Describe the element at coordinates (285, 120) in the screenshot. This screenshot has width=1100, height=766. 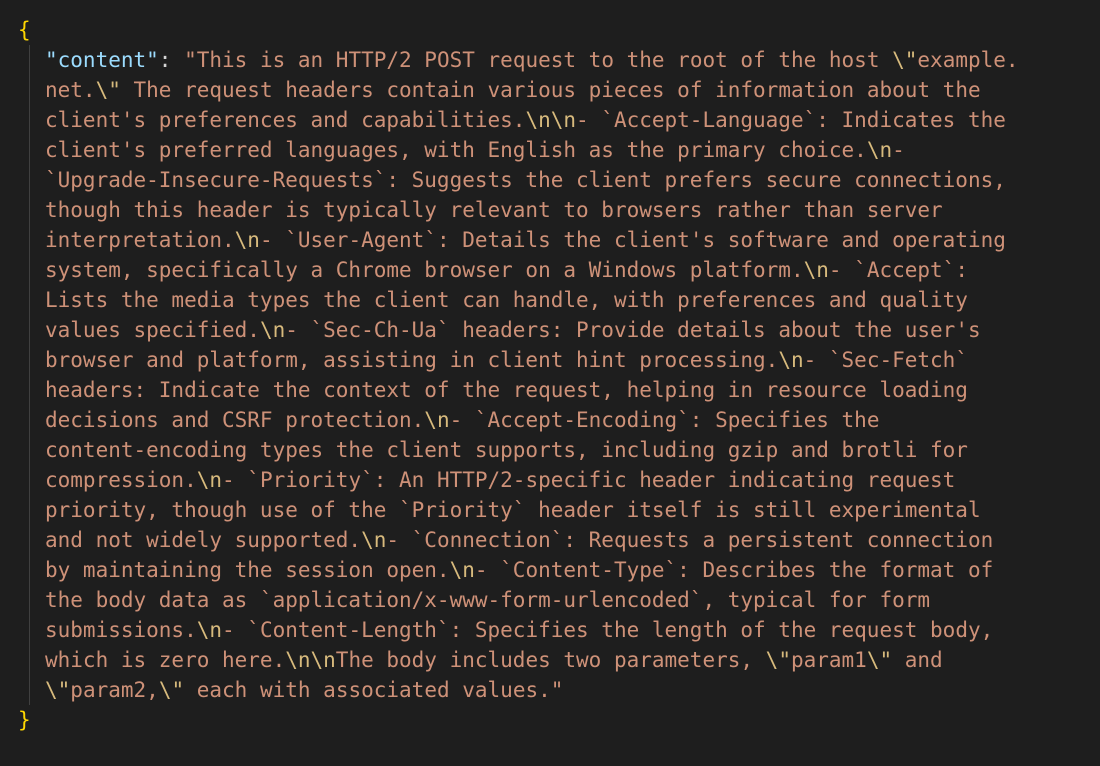
I see `string-text: client's preferences and capabilities.` at that location.